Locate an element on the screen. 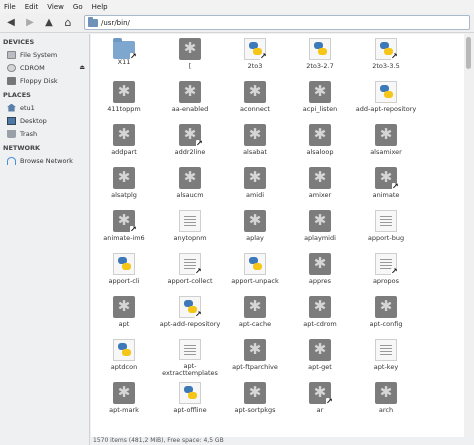  file-name: appres is located at coordinates (320, 281).